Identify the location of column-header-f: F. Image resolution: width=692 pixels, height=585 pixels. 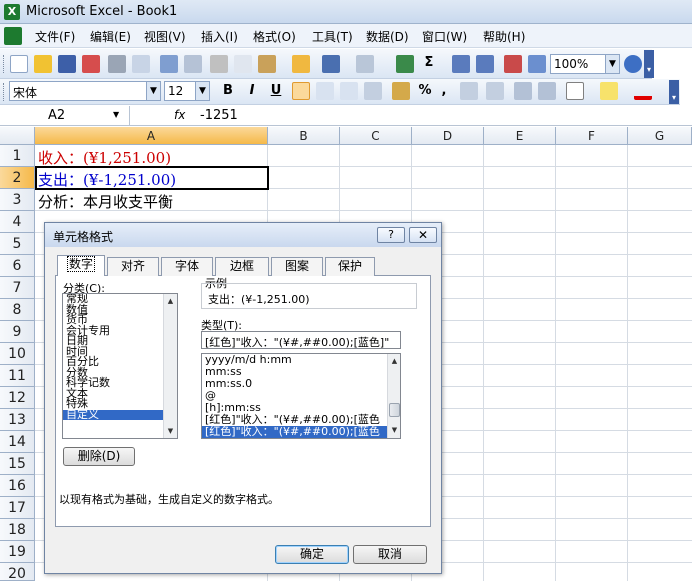
(592, 136).